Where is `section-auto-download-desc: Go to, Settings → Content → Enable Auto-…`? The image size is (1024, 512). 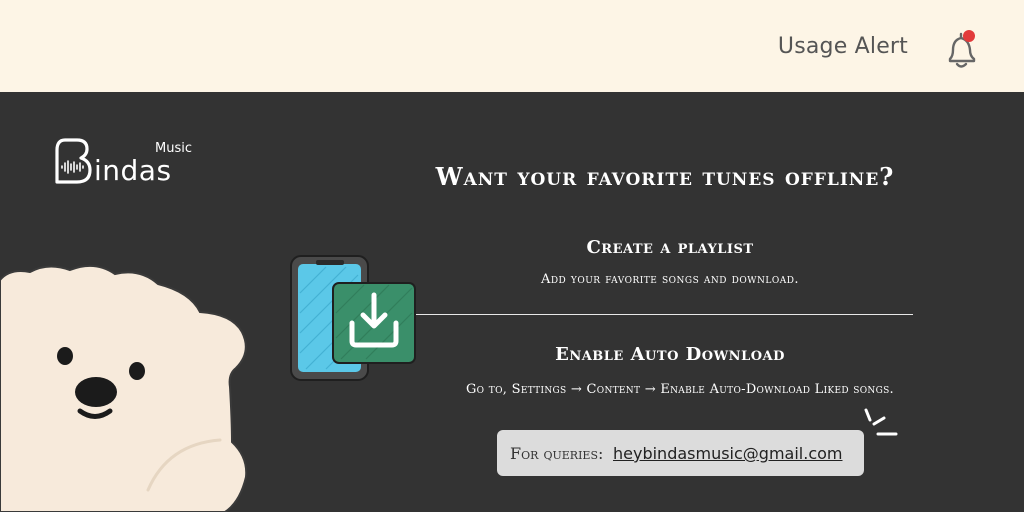 section-auto-download-desc: Go to, Settings → Content → Enable Auto-… is located at coordinates (679, 389).